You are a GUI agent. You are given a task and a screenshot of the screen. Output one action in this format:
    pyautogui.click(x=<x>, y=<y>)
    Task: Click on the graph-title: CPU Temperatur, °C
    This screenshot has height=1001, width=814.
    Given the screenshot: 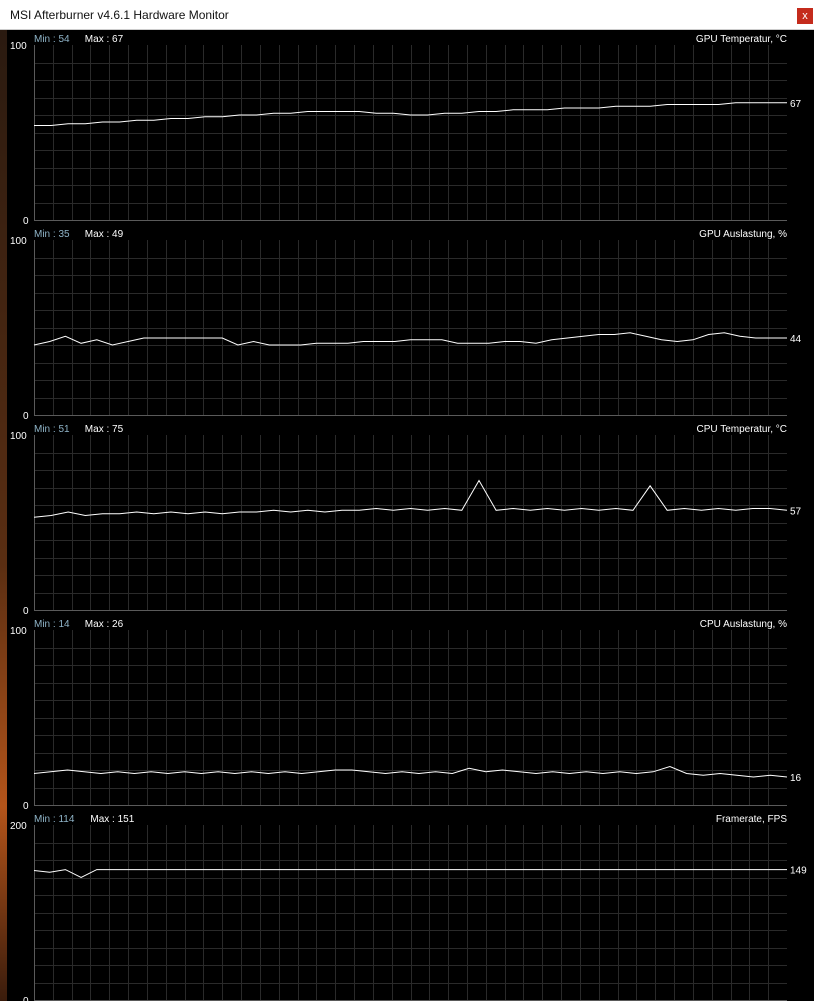 What is the action you would take?
    pyautogui.click(x=741, y=429)
    